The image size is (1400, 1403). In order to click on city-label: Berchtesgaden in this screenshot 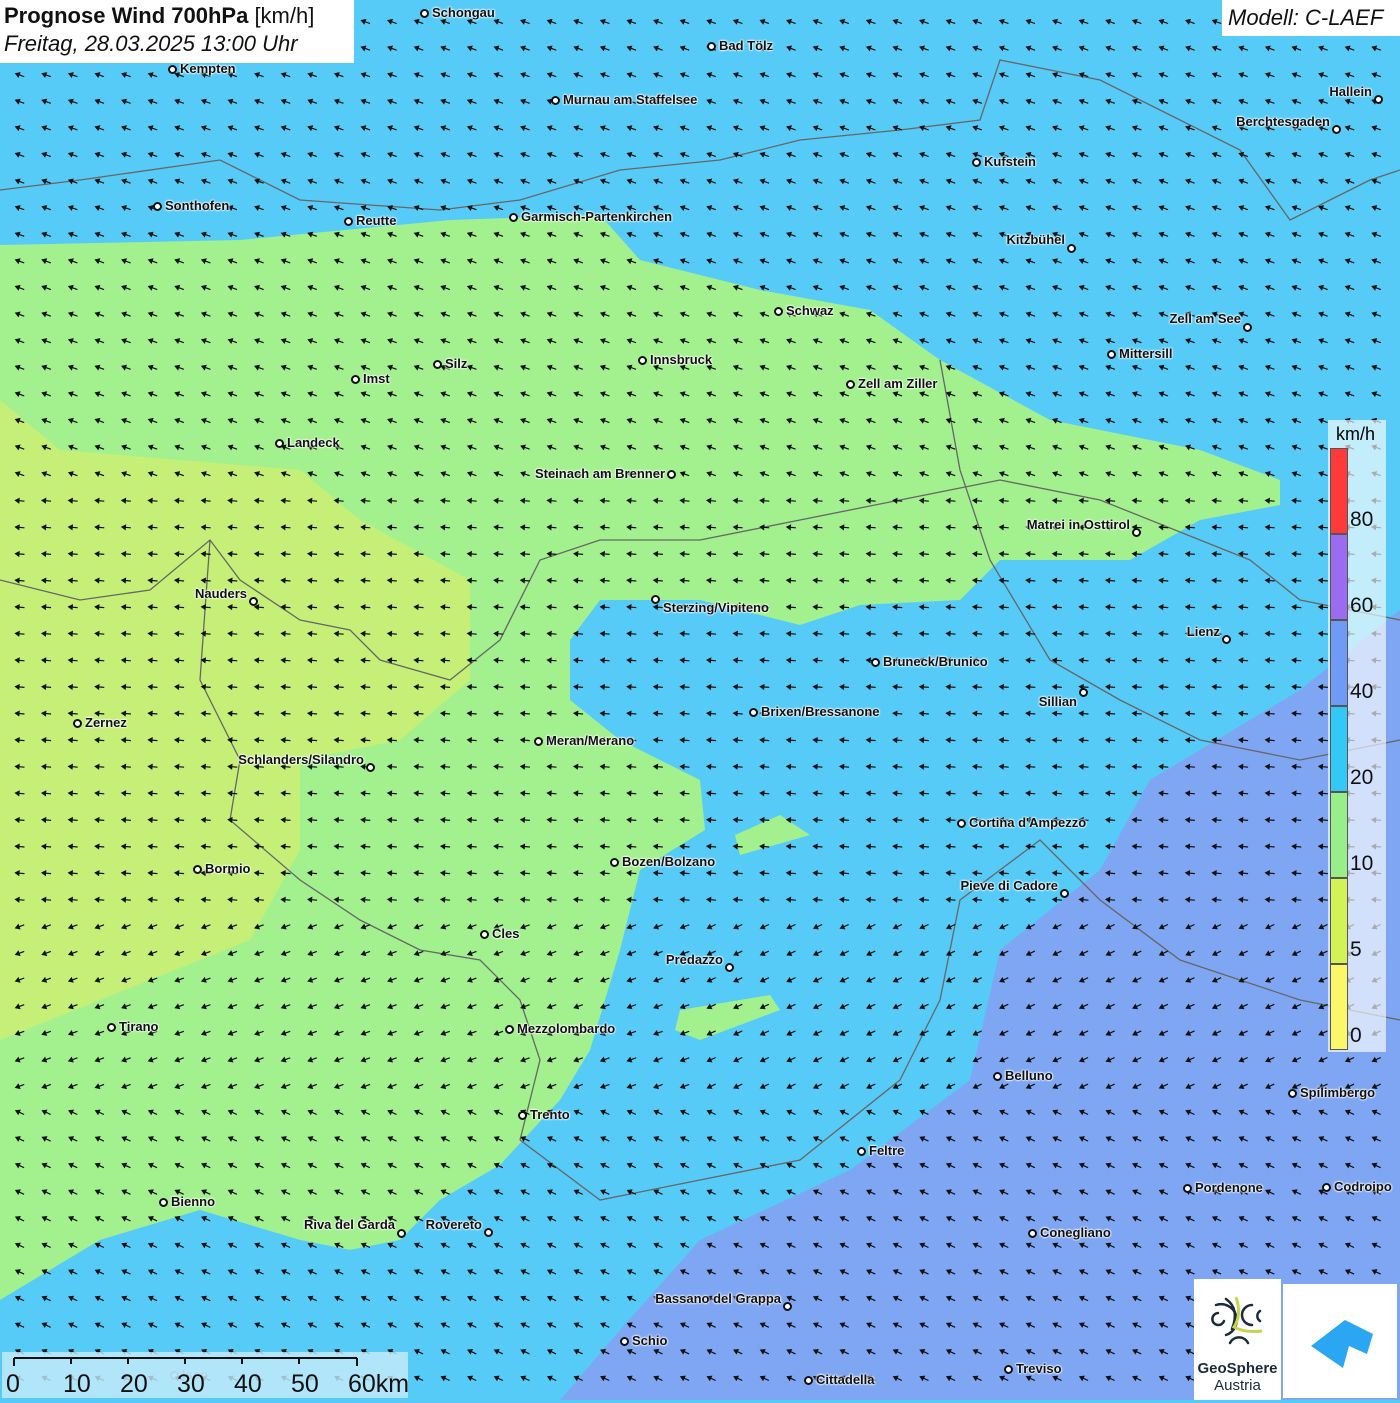, I will do `click(1283, 121)`.